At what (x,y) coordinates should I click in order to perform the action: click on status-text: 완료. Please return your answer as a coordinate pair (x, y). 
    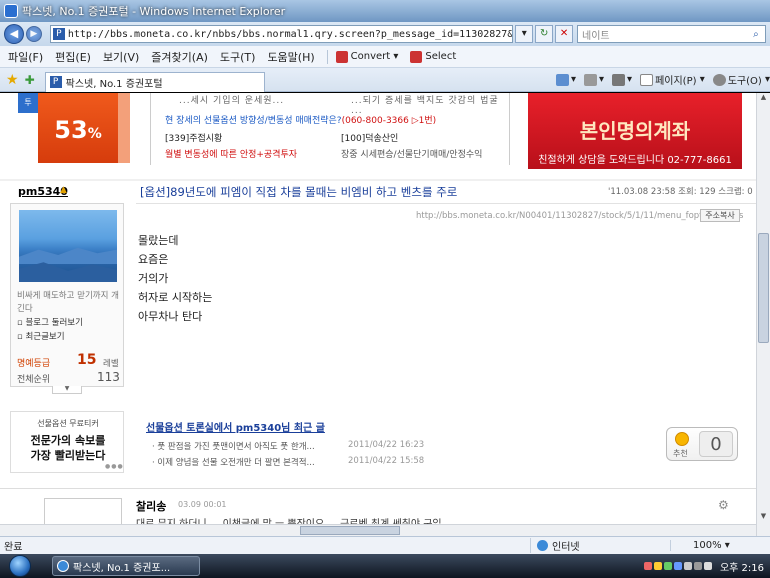
    Looking at the image, I should click on (13, 547).